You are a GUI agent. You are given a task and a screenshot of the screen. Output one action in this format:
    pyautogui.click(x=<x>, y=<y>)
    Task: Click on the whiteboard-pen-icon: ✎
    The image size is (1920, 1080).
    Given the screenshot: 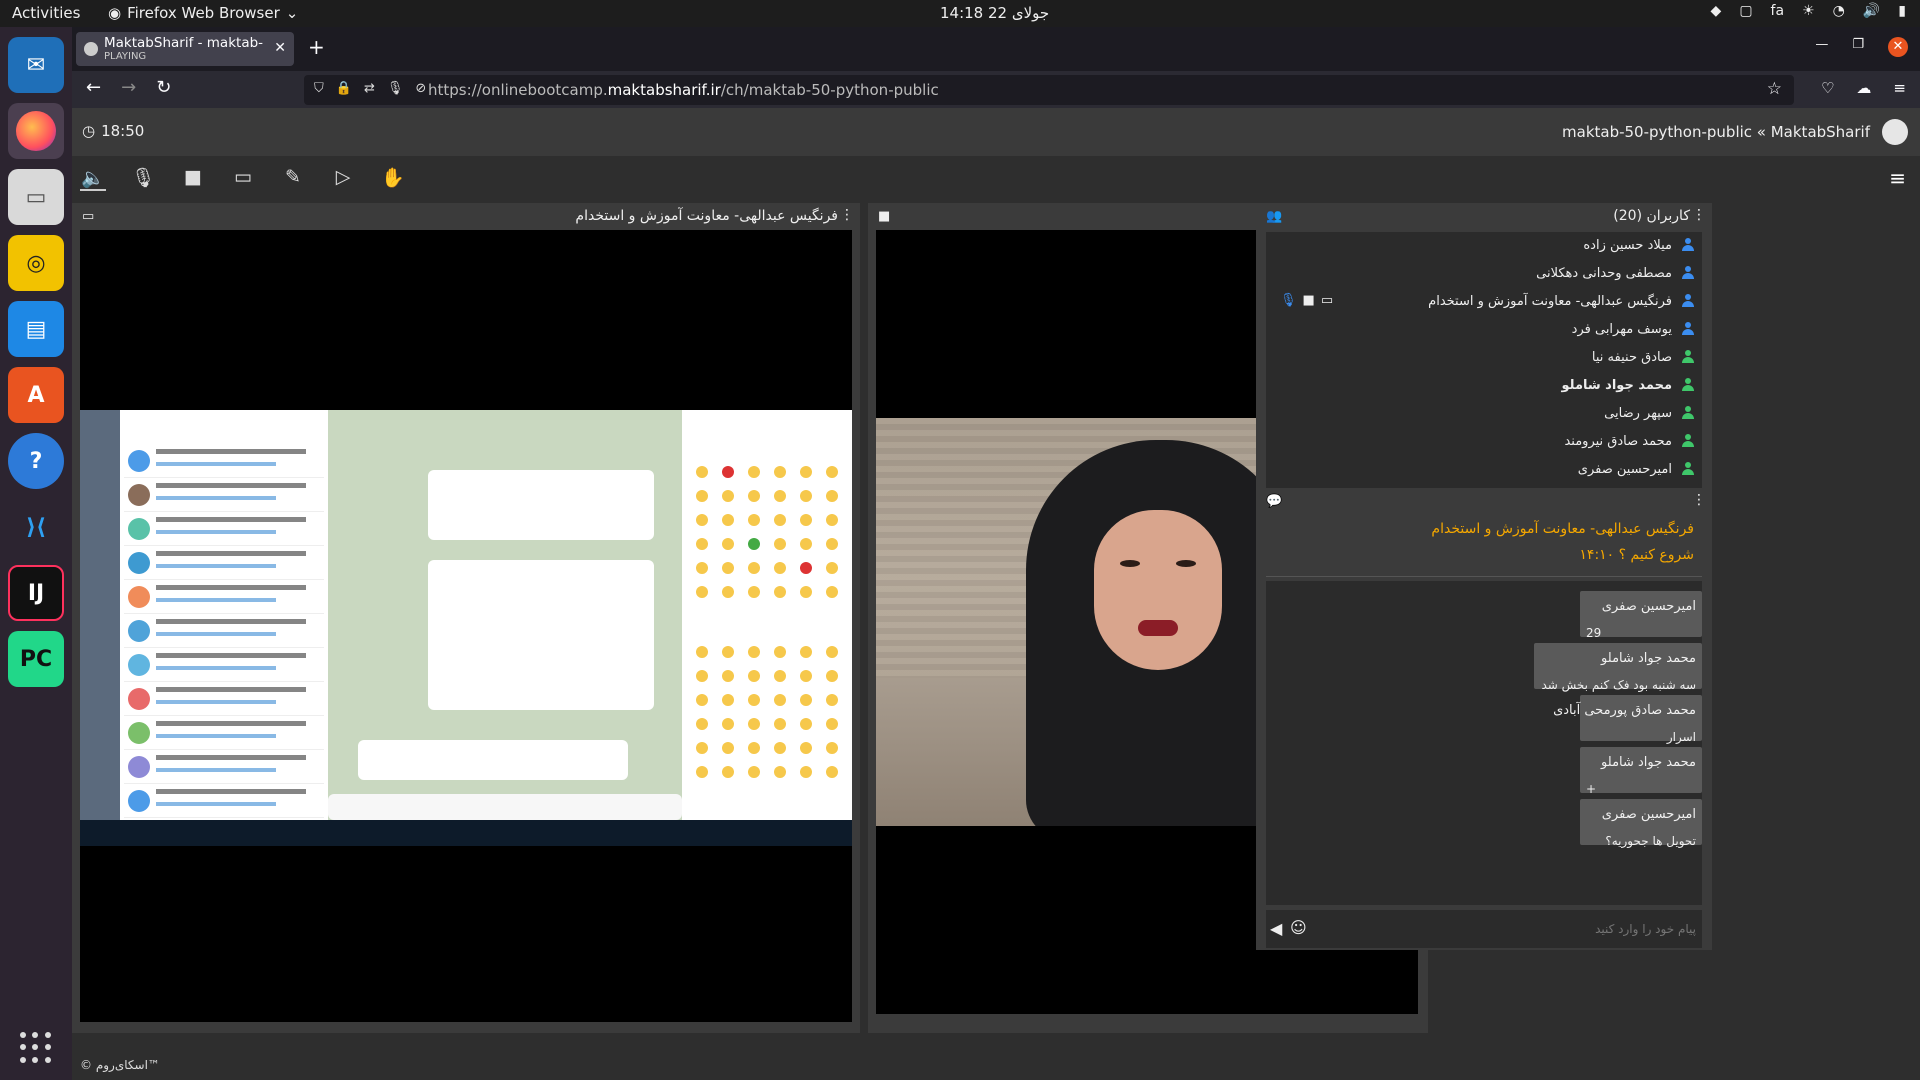 What is the action you would take?
    pyautogui.click(x=293, y=178)
    